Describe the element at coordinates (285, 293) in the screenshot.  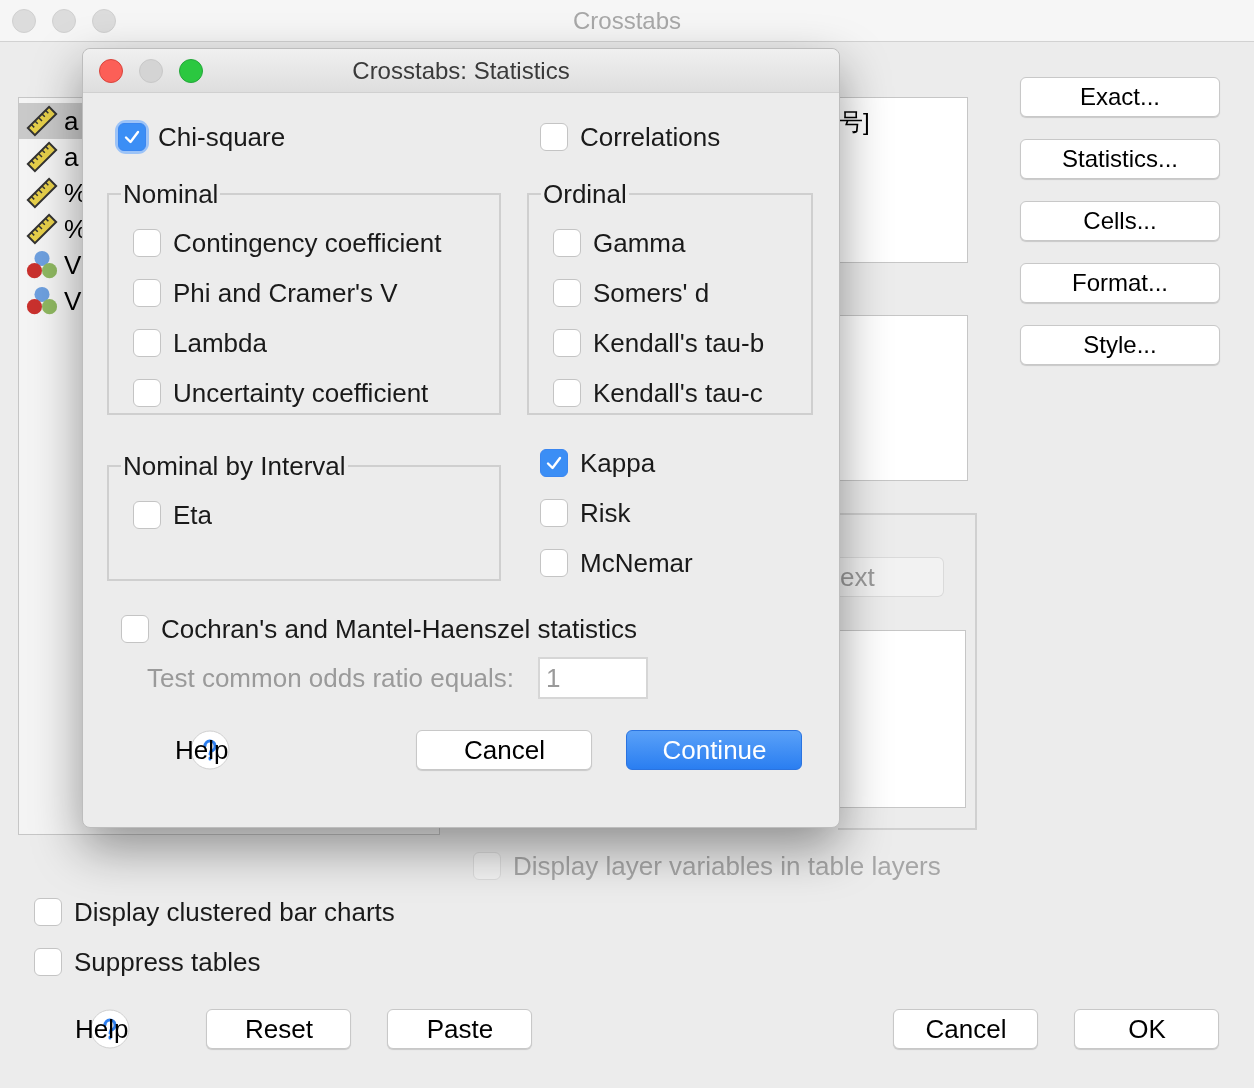
I see `checkbox-label: Phi and Cramer's V` at that location.